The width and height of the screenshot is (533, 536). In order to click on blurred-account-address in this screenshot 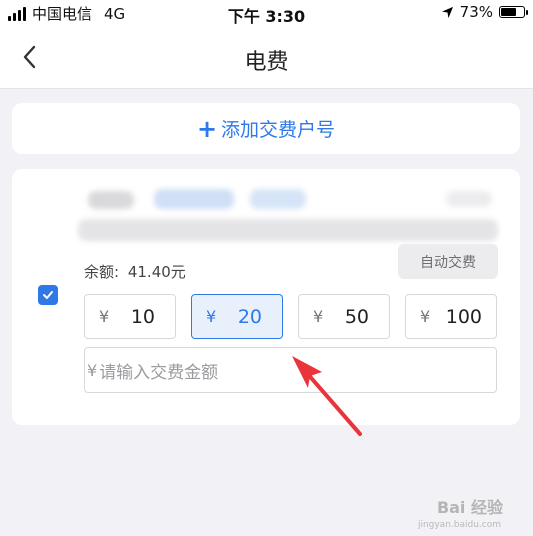, I will do `click(288, 230)`.